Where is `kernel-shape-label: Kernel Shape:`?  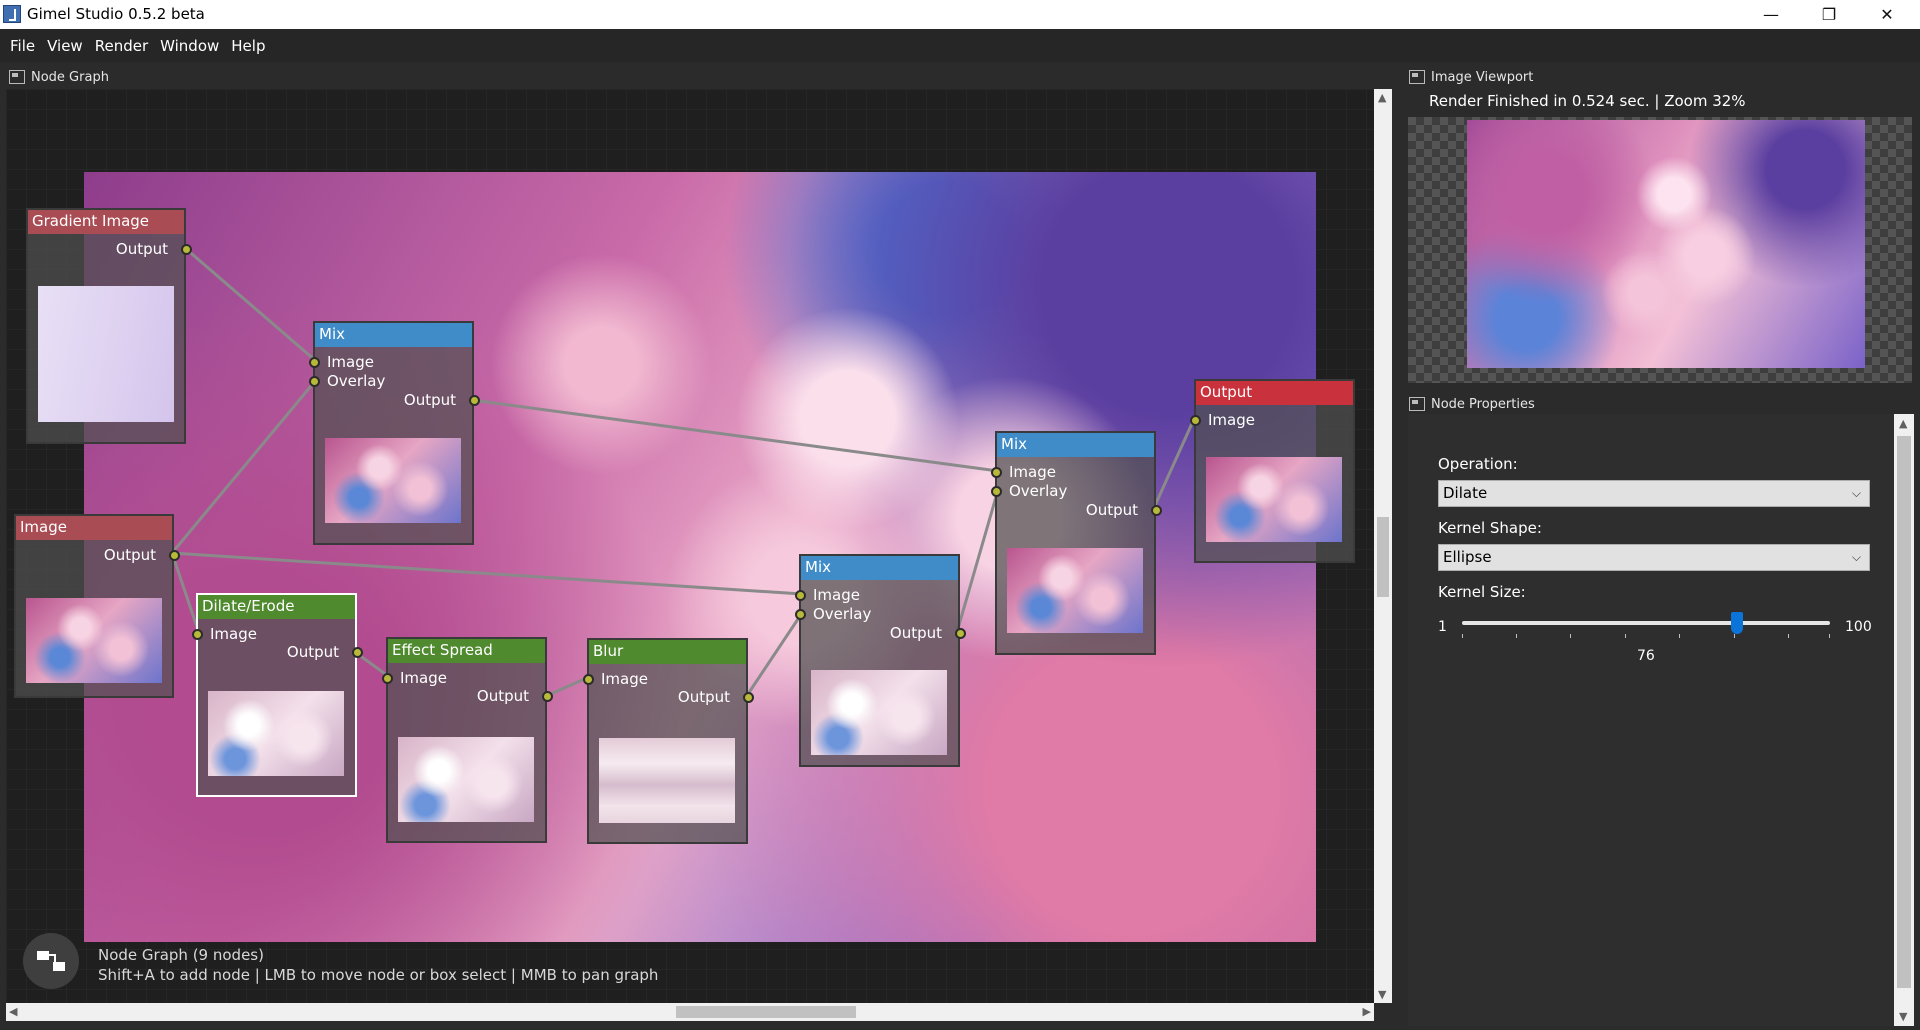 kernel-shape-label: Kernel Shape: is located at coordinates (1490, 528).